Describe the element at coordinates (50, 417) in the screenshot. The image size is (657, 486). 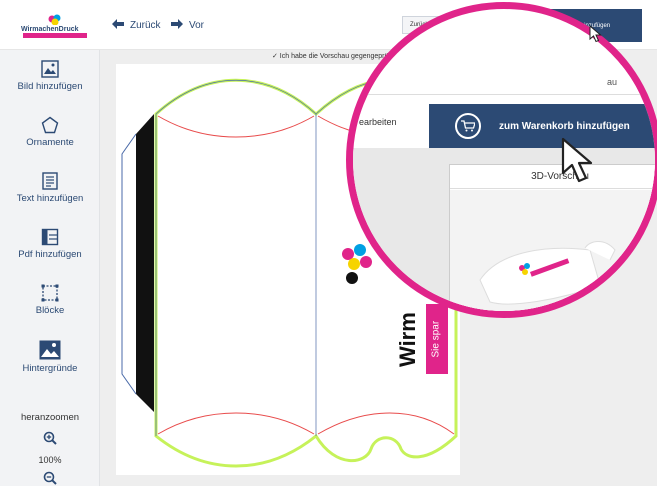
I see `zoom-label: heranzoomen` at that location.